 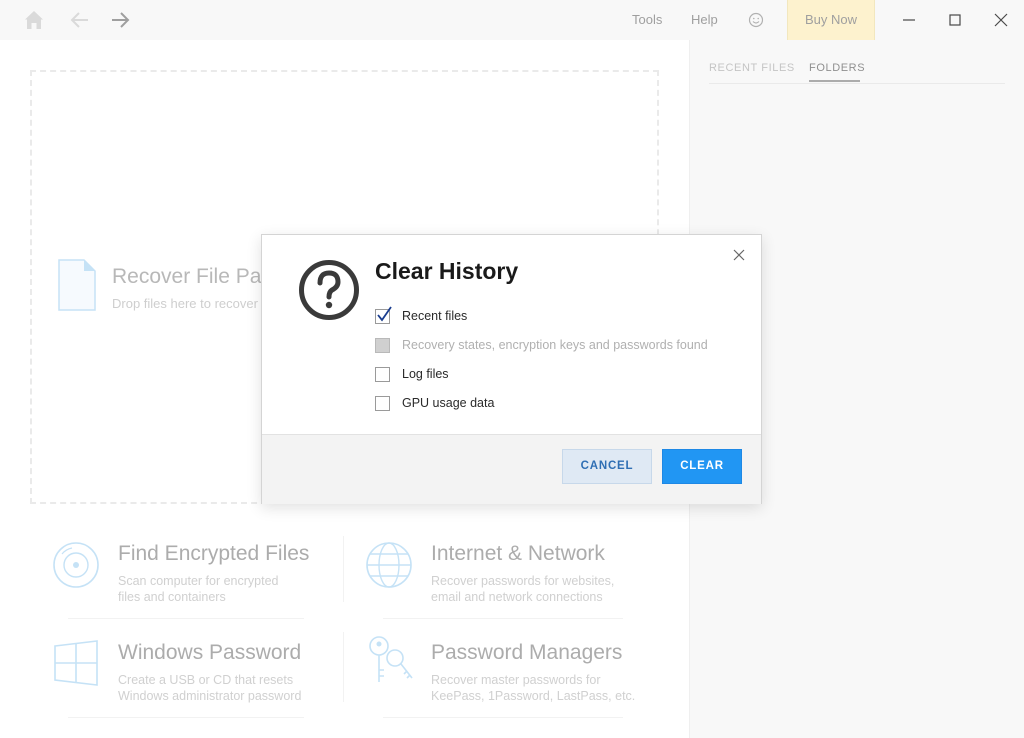 I want to click on option-gpu-usage: GPU usage data, so click(x=434, y=403).